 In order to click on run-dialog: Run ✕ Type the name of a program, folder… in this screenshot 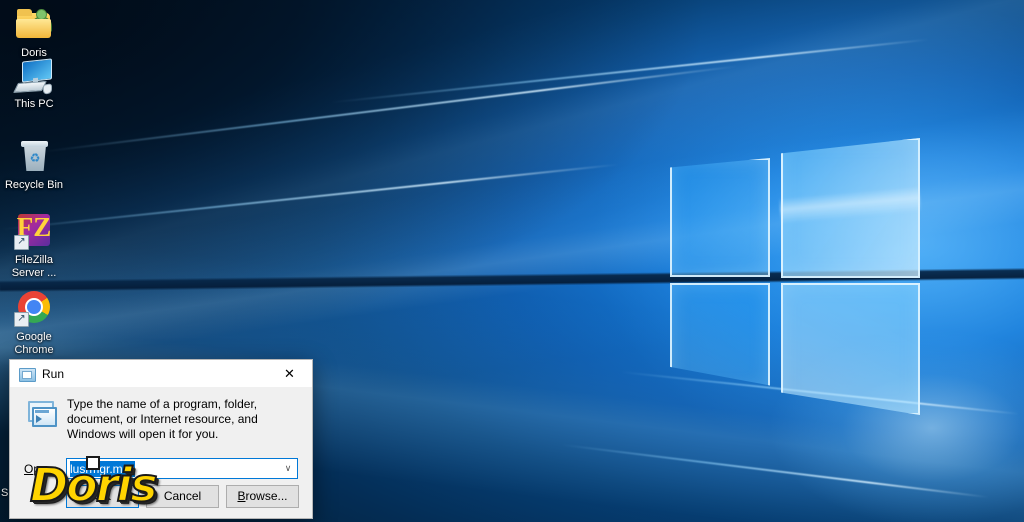, I will do `click(161, 439)`.